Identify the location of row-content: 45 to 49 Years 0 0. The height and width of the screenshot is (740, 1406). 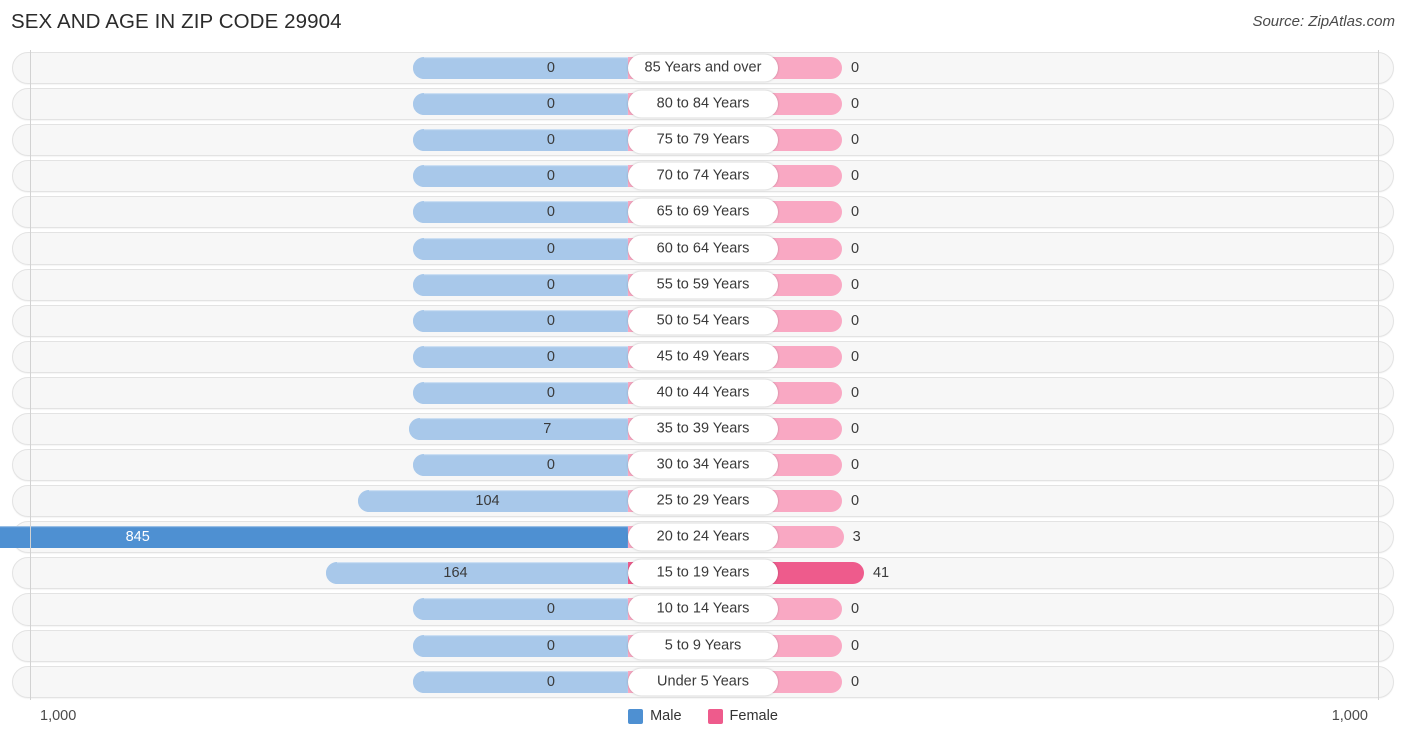
(703, 357).